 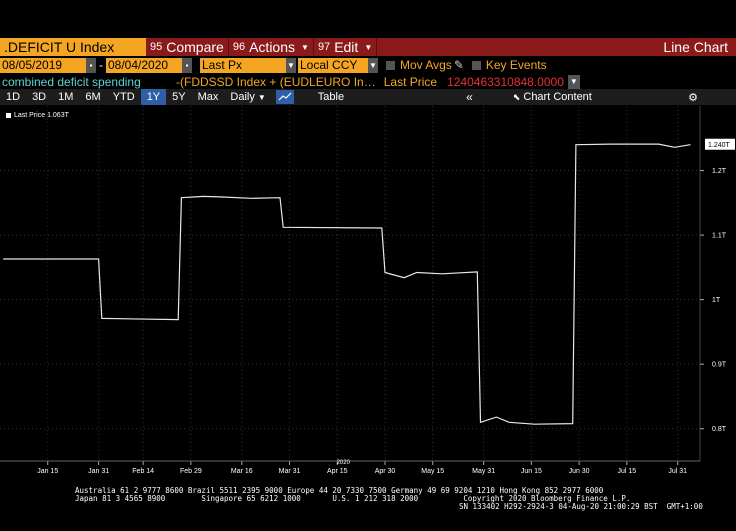 What do you see at coordinates (410, 81) in the screenshot?
I see `field-label: Last Price` at bounding box center [410, 81].